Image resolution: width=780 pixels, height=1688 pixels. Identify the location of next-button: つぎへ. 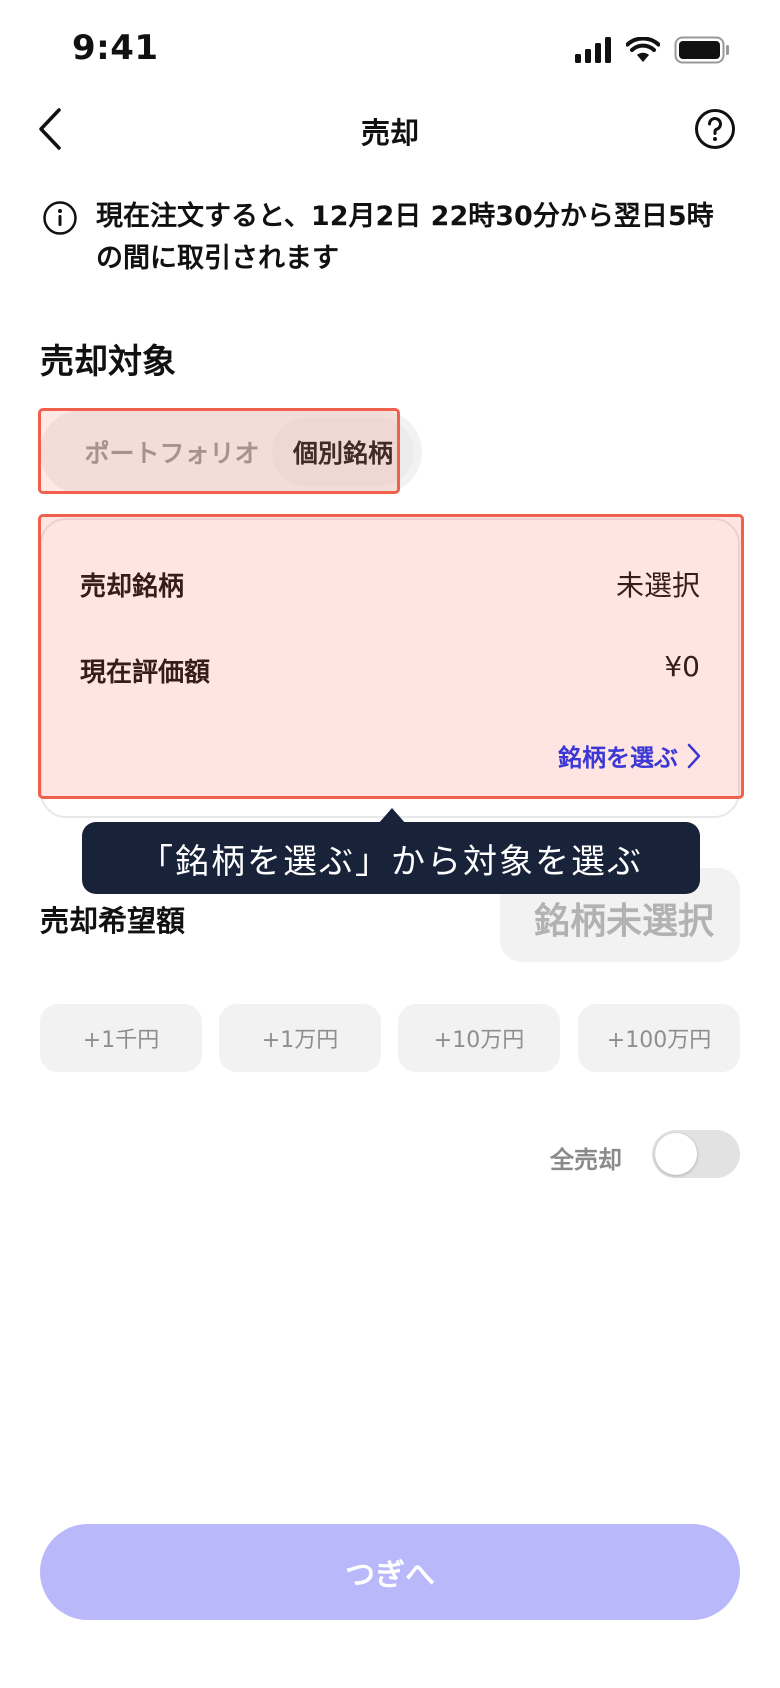
(390, 1572).